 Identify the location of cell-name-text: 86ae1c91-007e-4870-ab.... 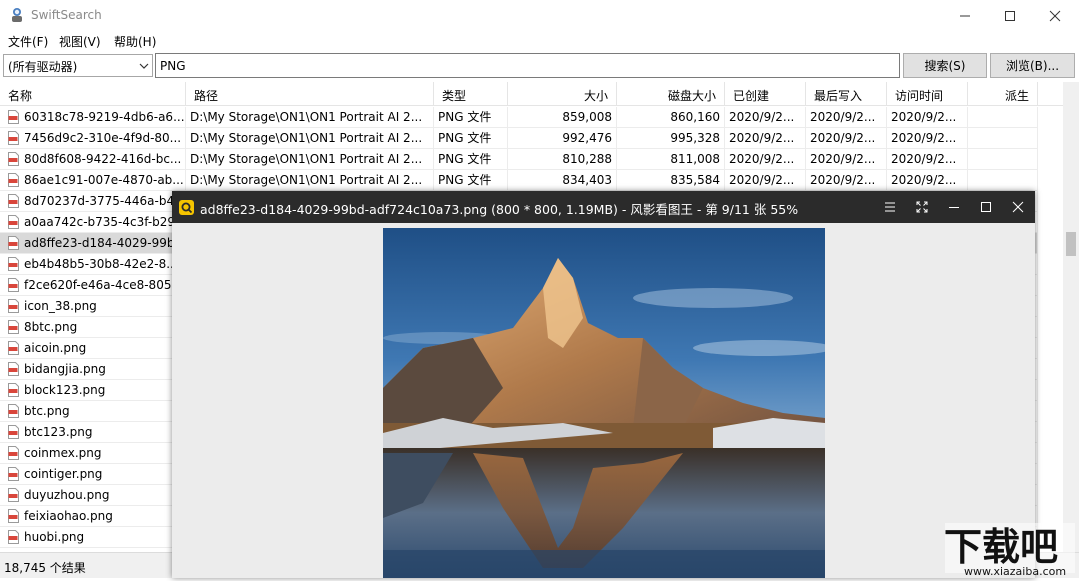
(104, 180).